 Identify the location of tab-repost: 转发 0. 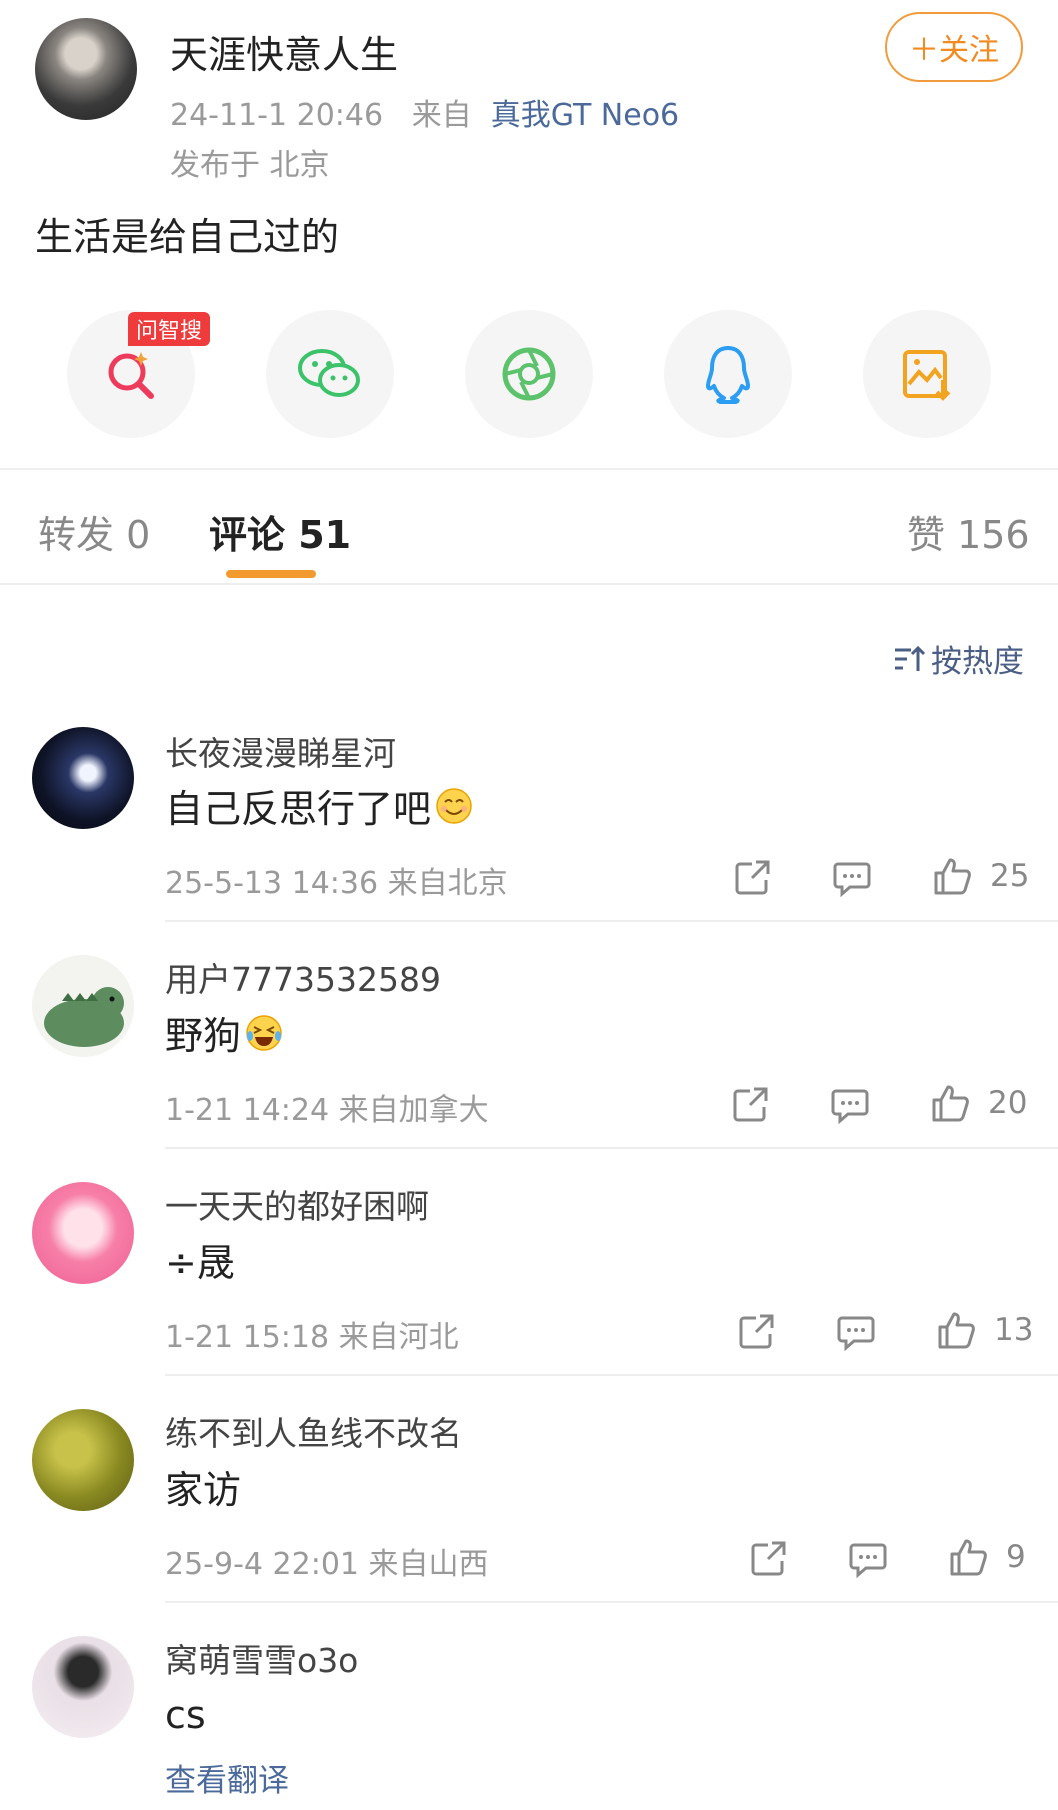
(94, 531).